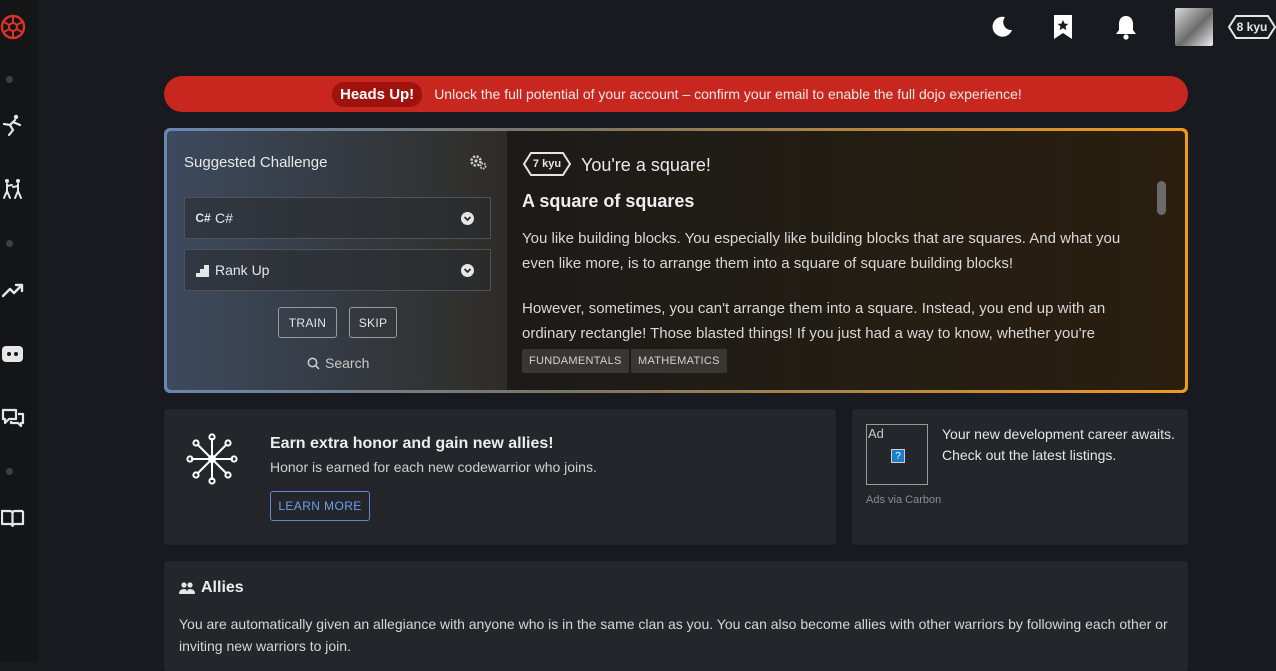  I want to click on kata-rank-label: 7 kyu, so click(547, 164).